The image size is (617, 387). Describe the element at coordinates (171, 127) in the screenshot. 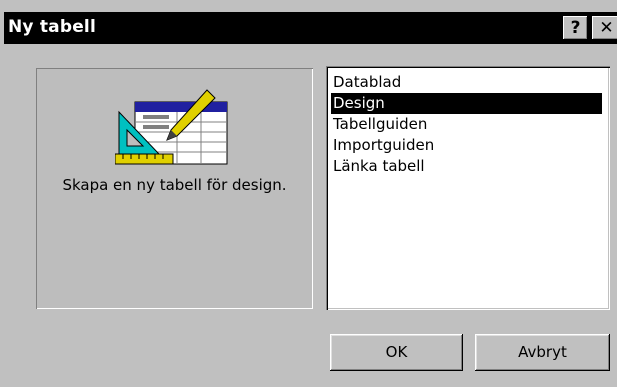

I see `table-design-icon` at that location.